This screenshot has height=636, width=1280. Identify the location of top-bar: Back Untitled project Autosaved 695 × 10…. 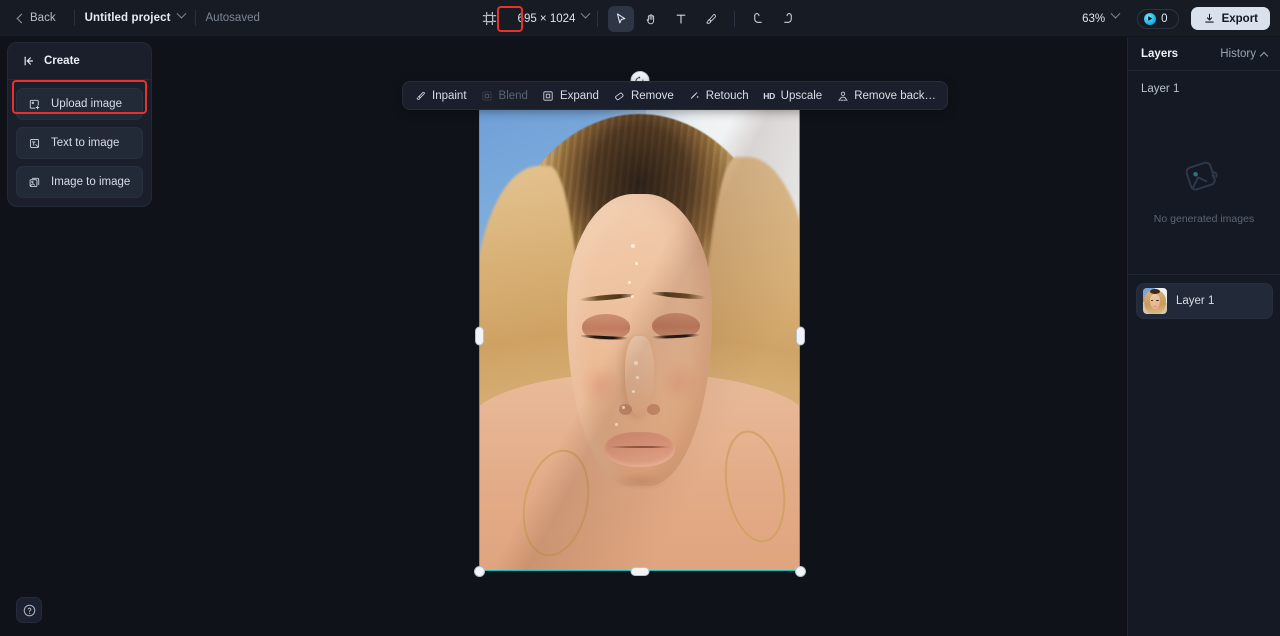
(640, 18).